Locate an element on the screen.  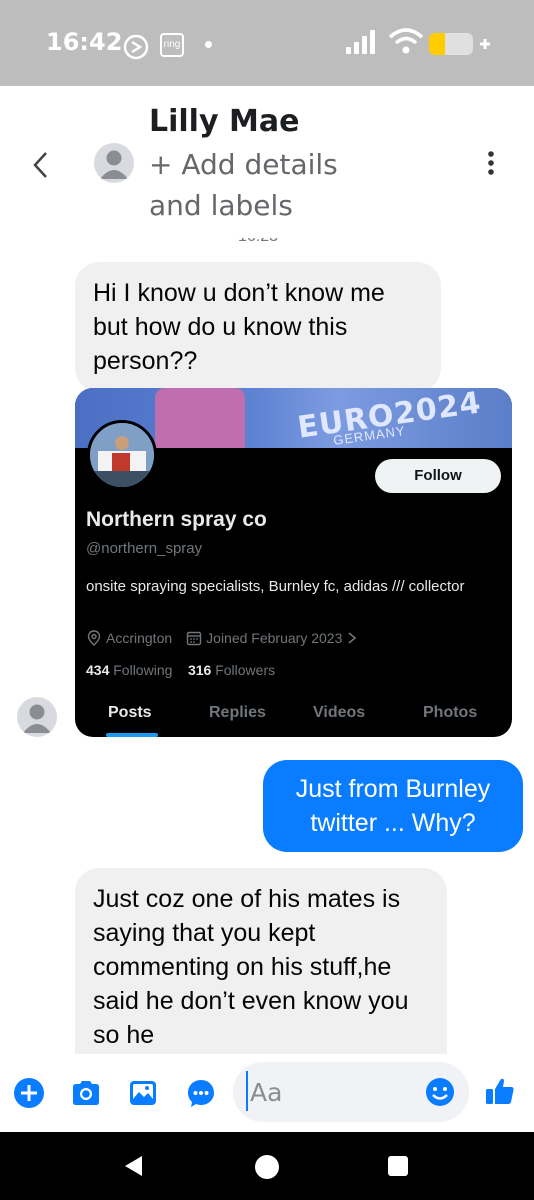
active-tab-indicator is located at coordinates (132, 735).